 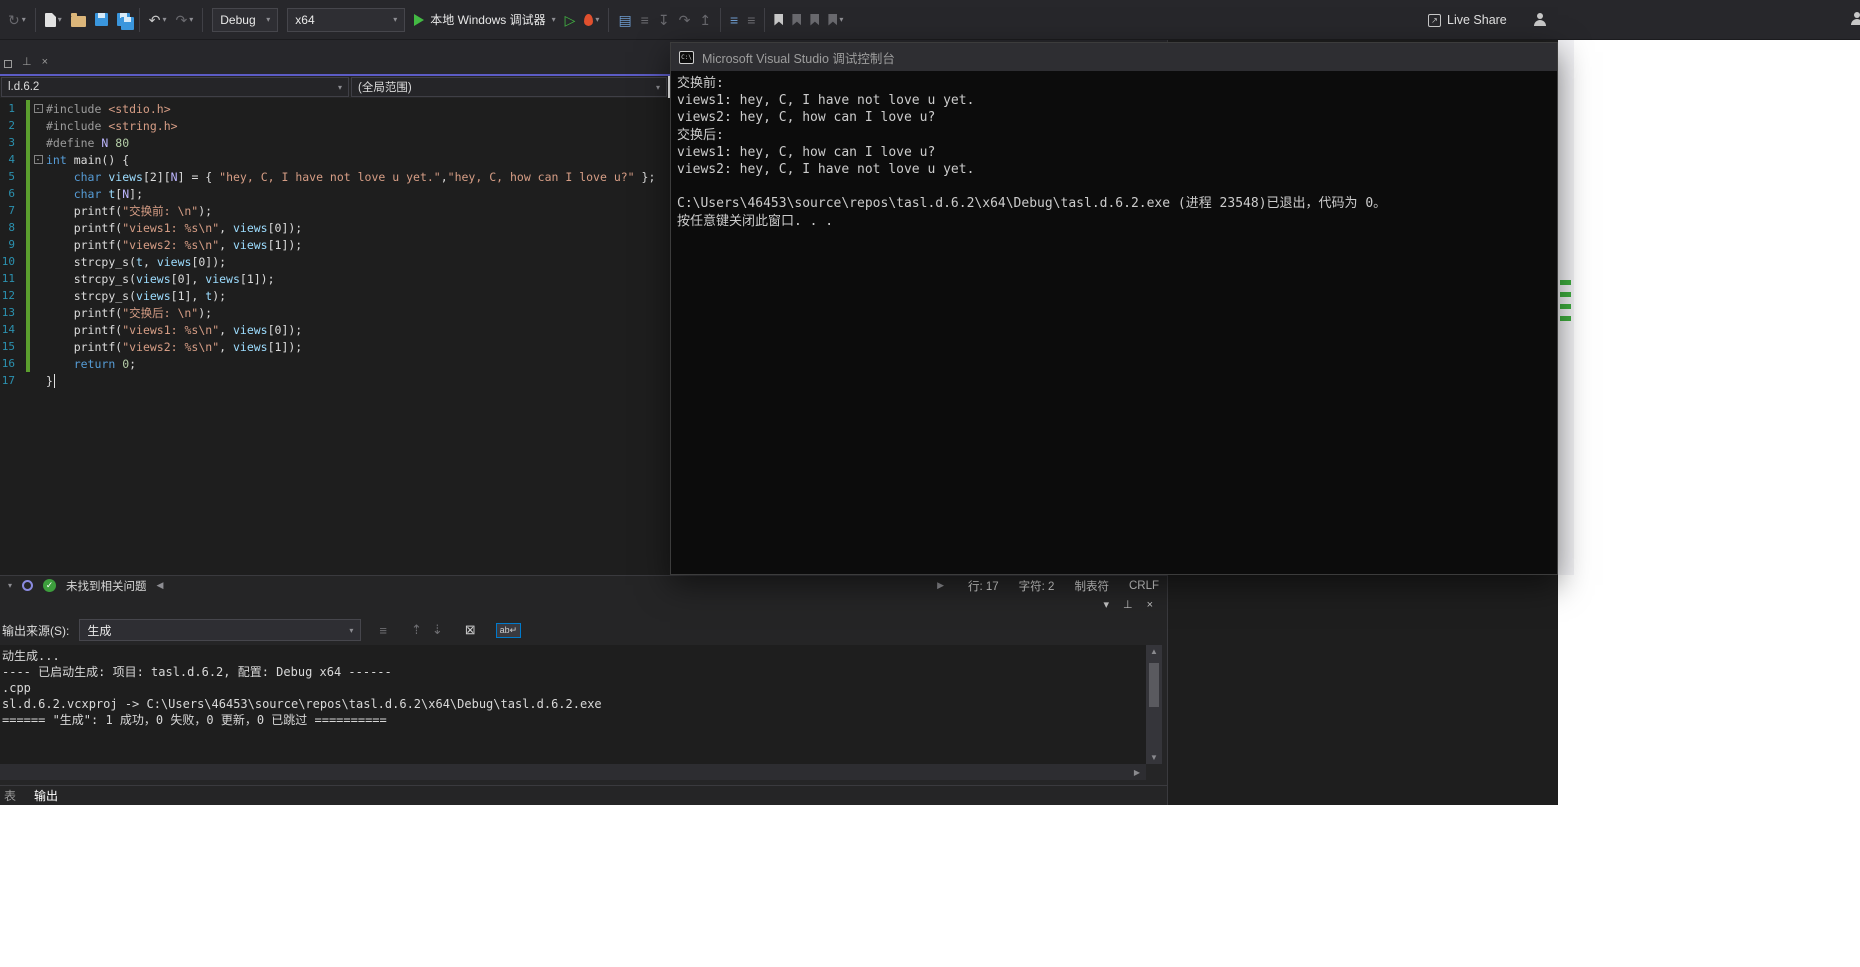 I want to click on line-indicator: 行: 17, so click(x=983, y=586).